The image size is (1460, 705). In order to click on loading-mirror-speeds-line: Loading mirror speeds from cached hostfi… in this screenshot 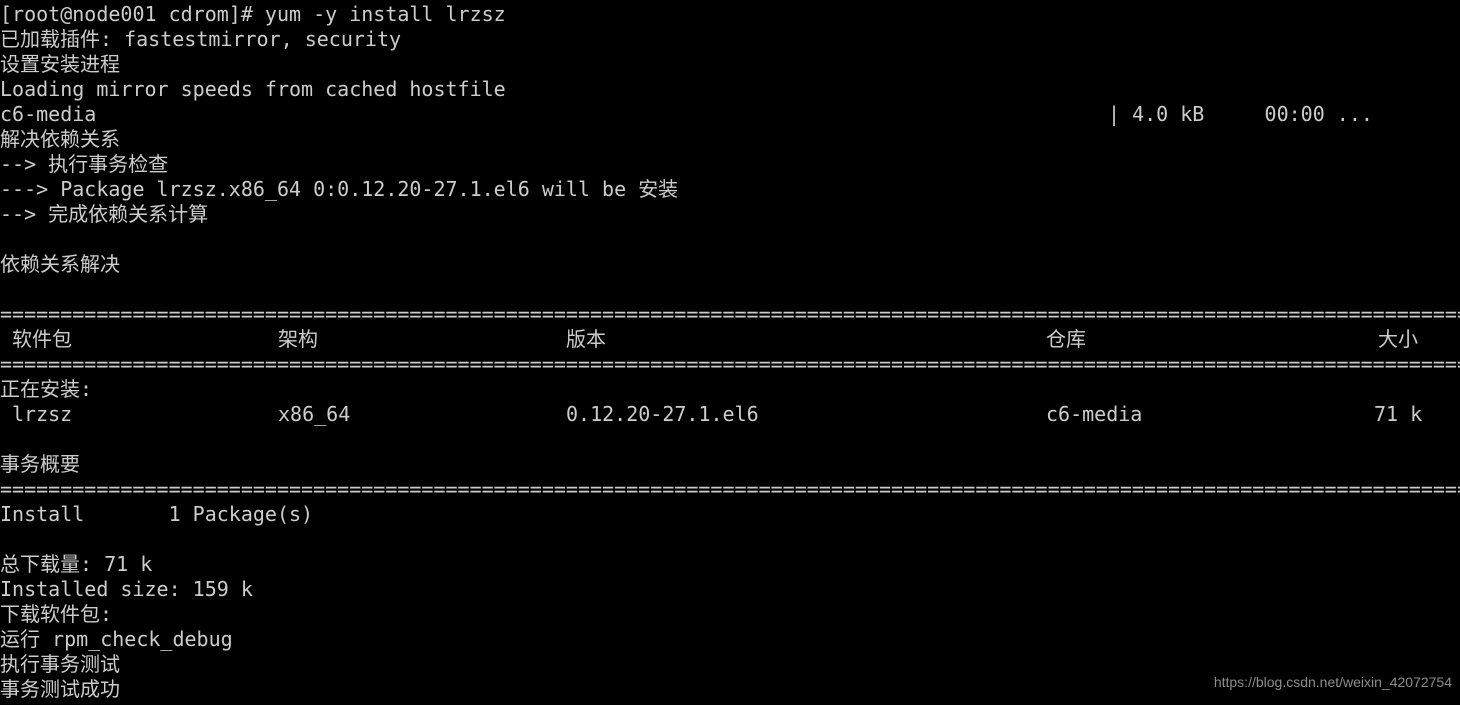, I will do `click(253, 89)`.